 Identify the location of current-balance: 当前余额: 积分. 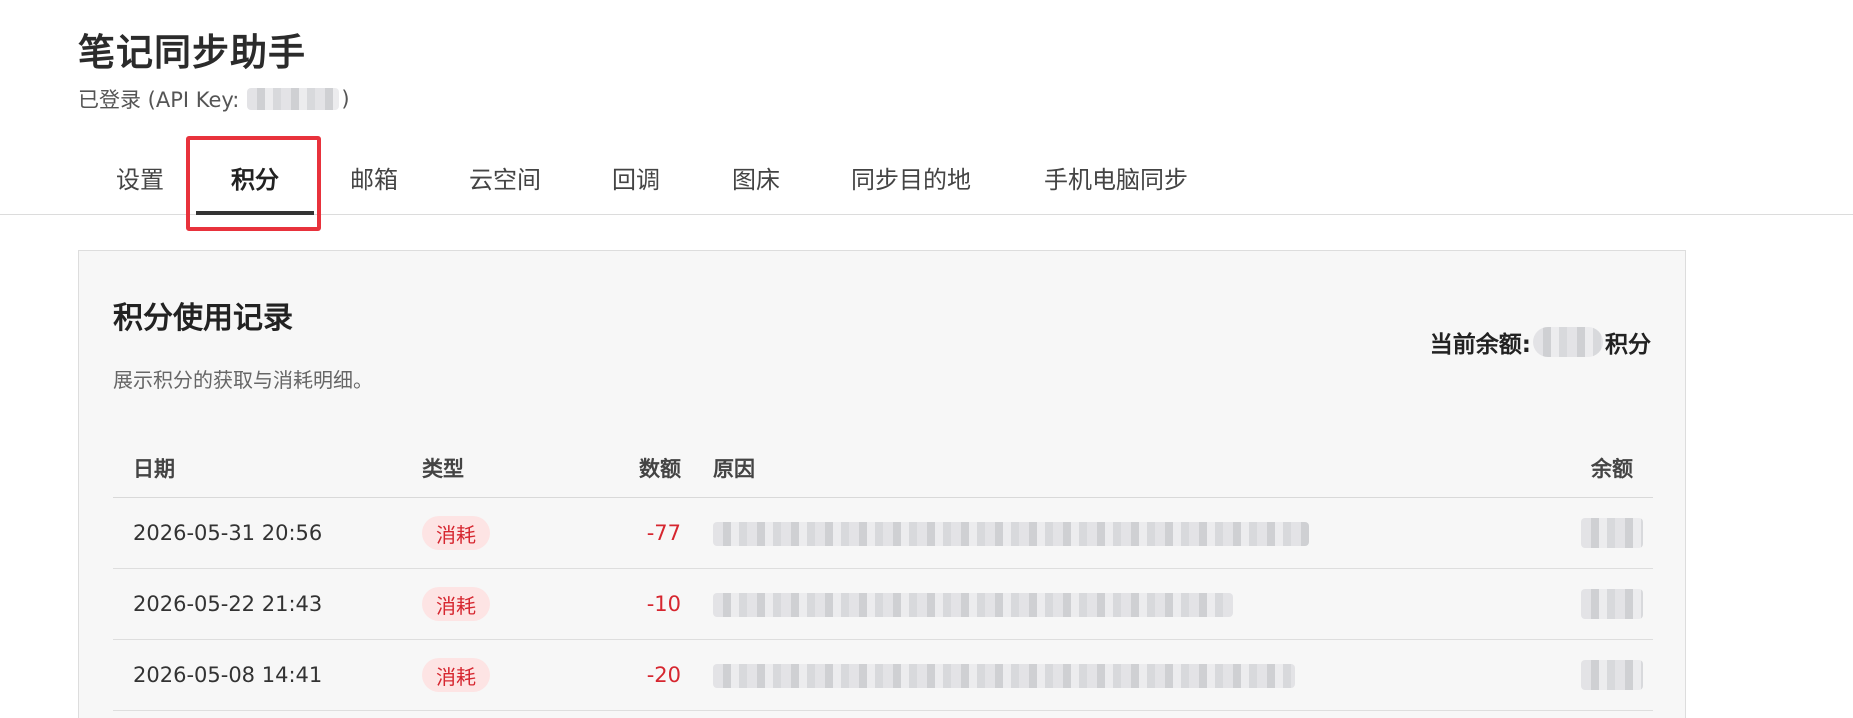
(1540, 342).